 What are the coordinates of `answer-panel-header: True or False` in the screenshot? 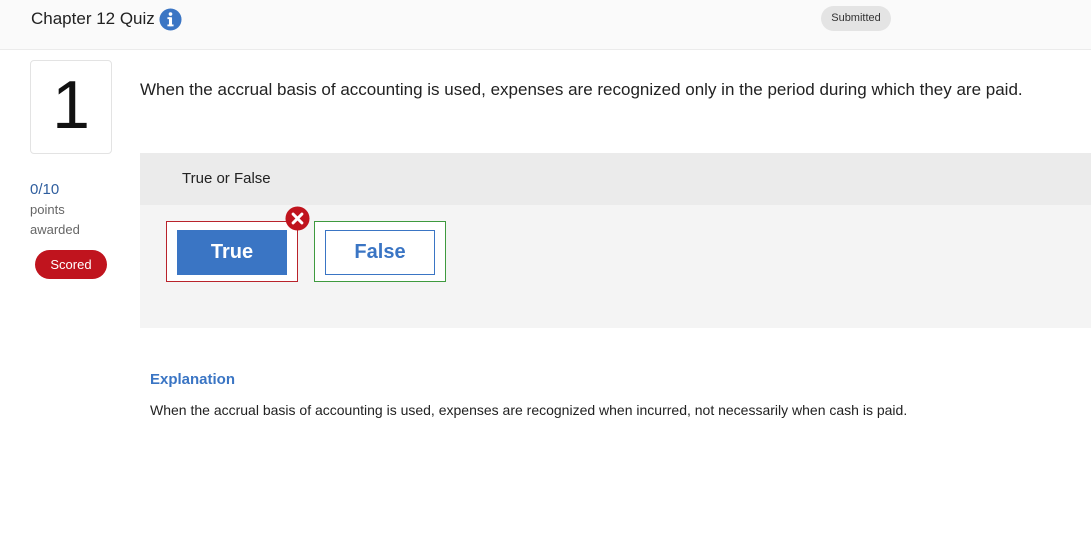 It's located at (615, 179).